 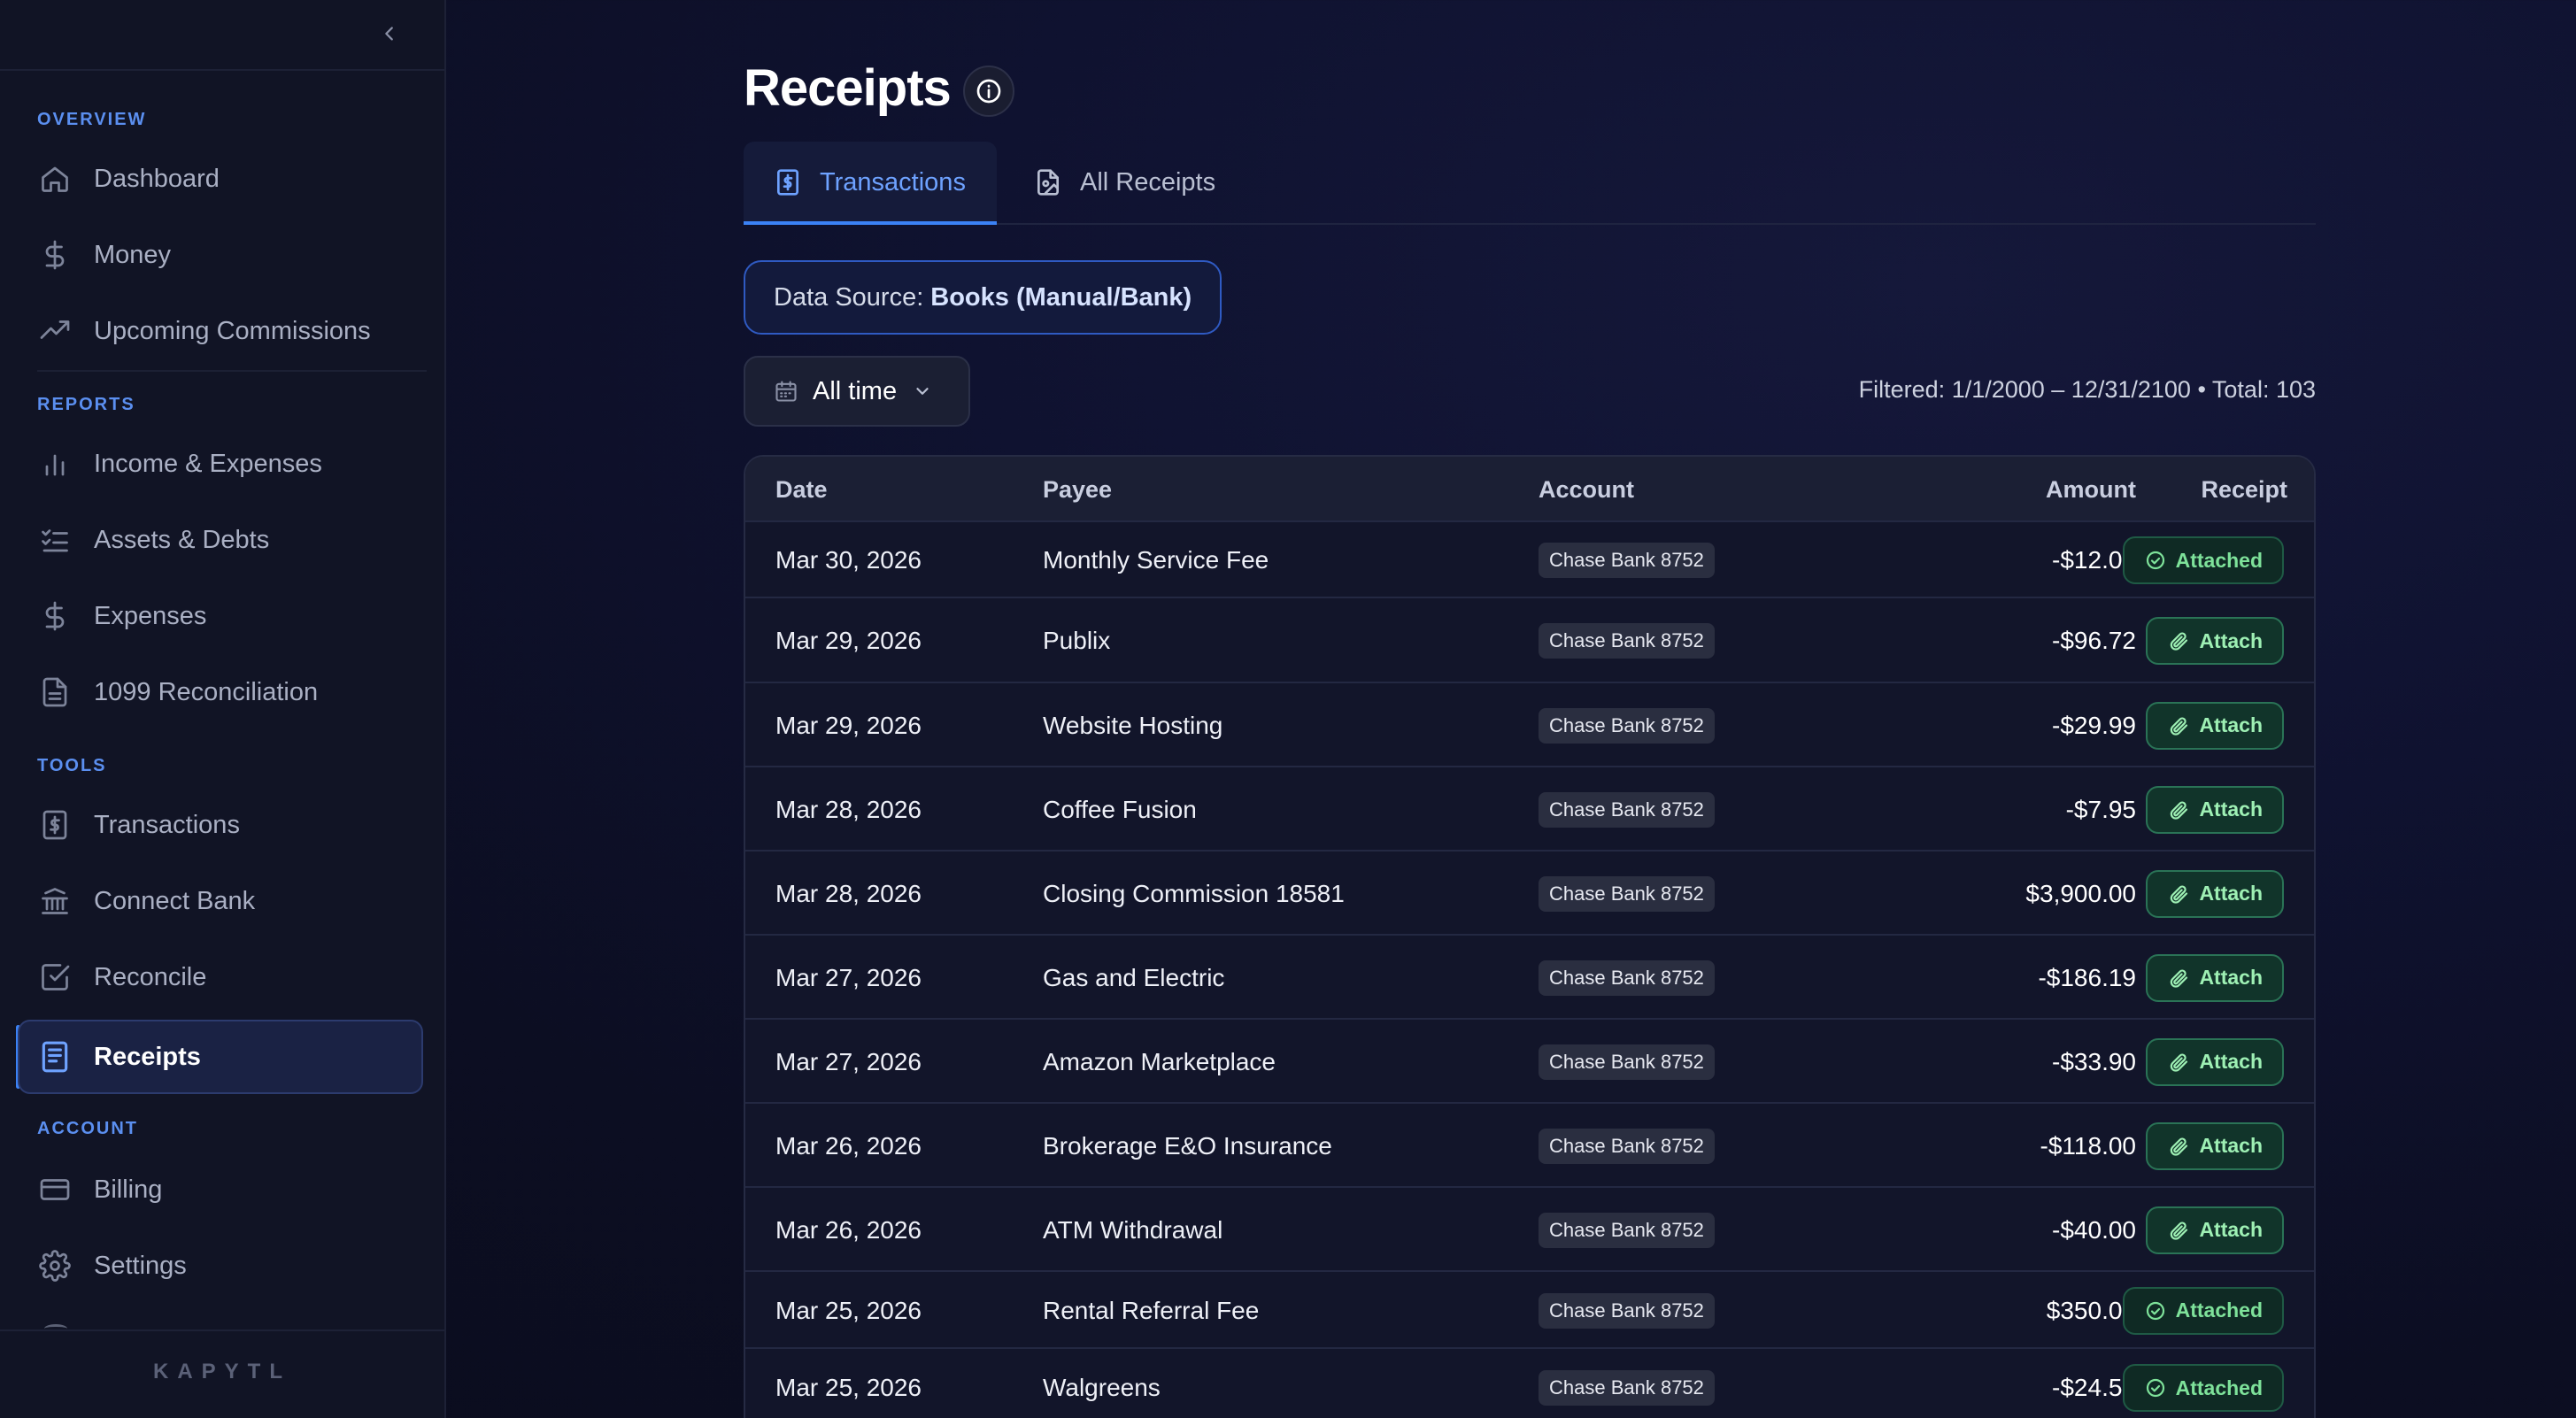 What do you see at coordinates (848, 1146) in the screenshot?
I see `cell-date: Mar 26, 2026` at bounding box center [848, 1146].